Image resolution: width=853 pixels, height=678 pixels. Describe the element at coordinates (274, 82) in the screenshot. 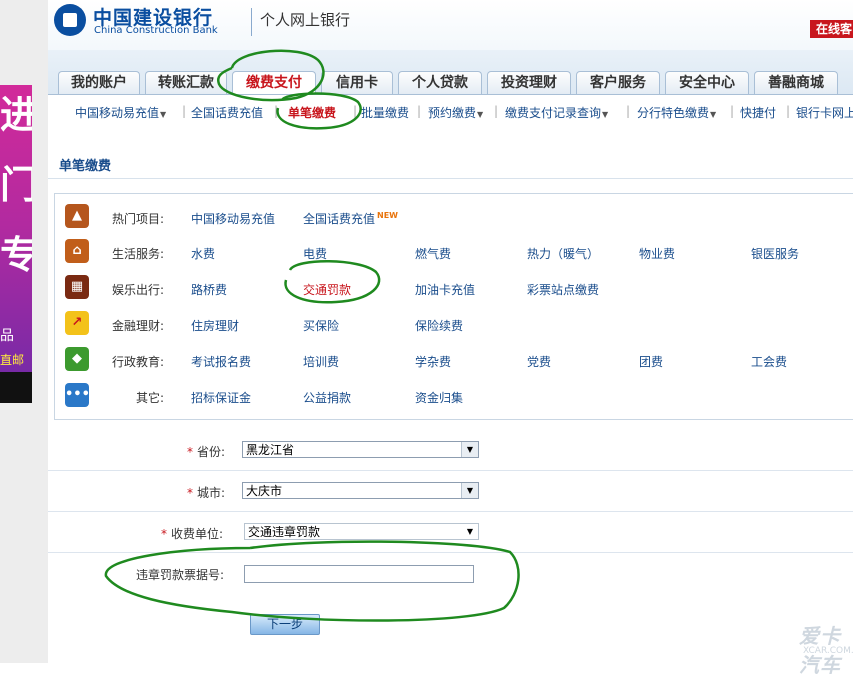

I see `tab-payment: 缴费支付` at that location.